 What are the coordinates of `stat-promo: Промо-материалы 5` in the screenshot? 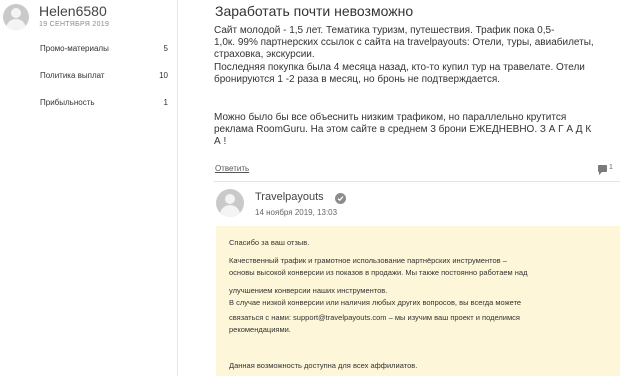 It's located at (104, 48).